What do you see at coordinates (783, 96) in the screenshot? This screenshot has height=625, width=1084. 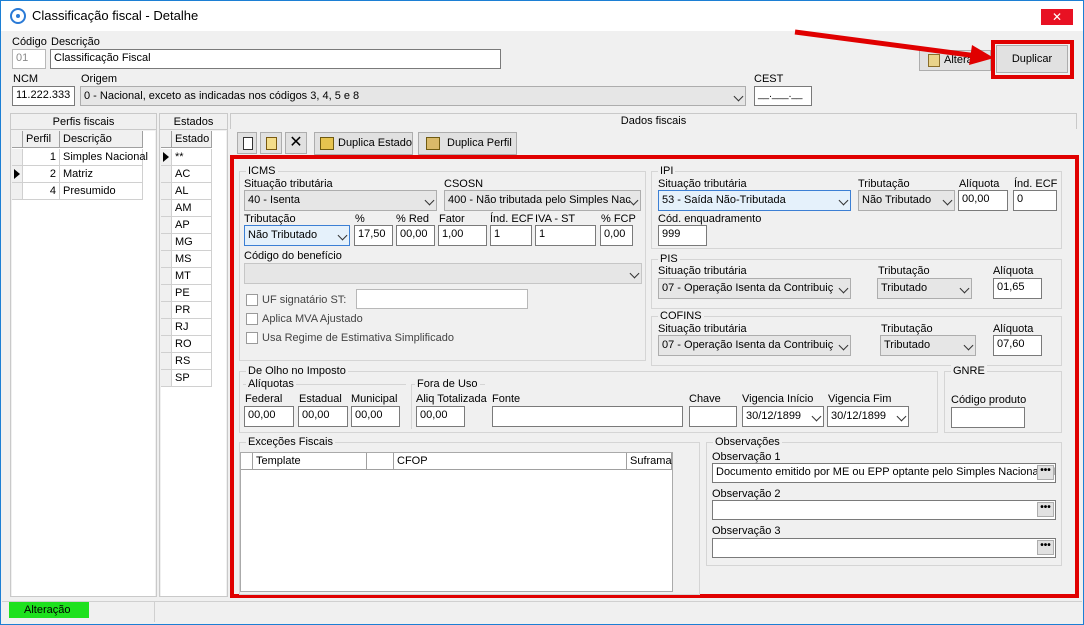 I see `cest-field: __.___.__` at bounding box center [783, 96].